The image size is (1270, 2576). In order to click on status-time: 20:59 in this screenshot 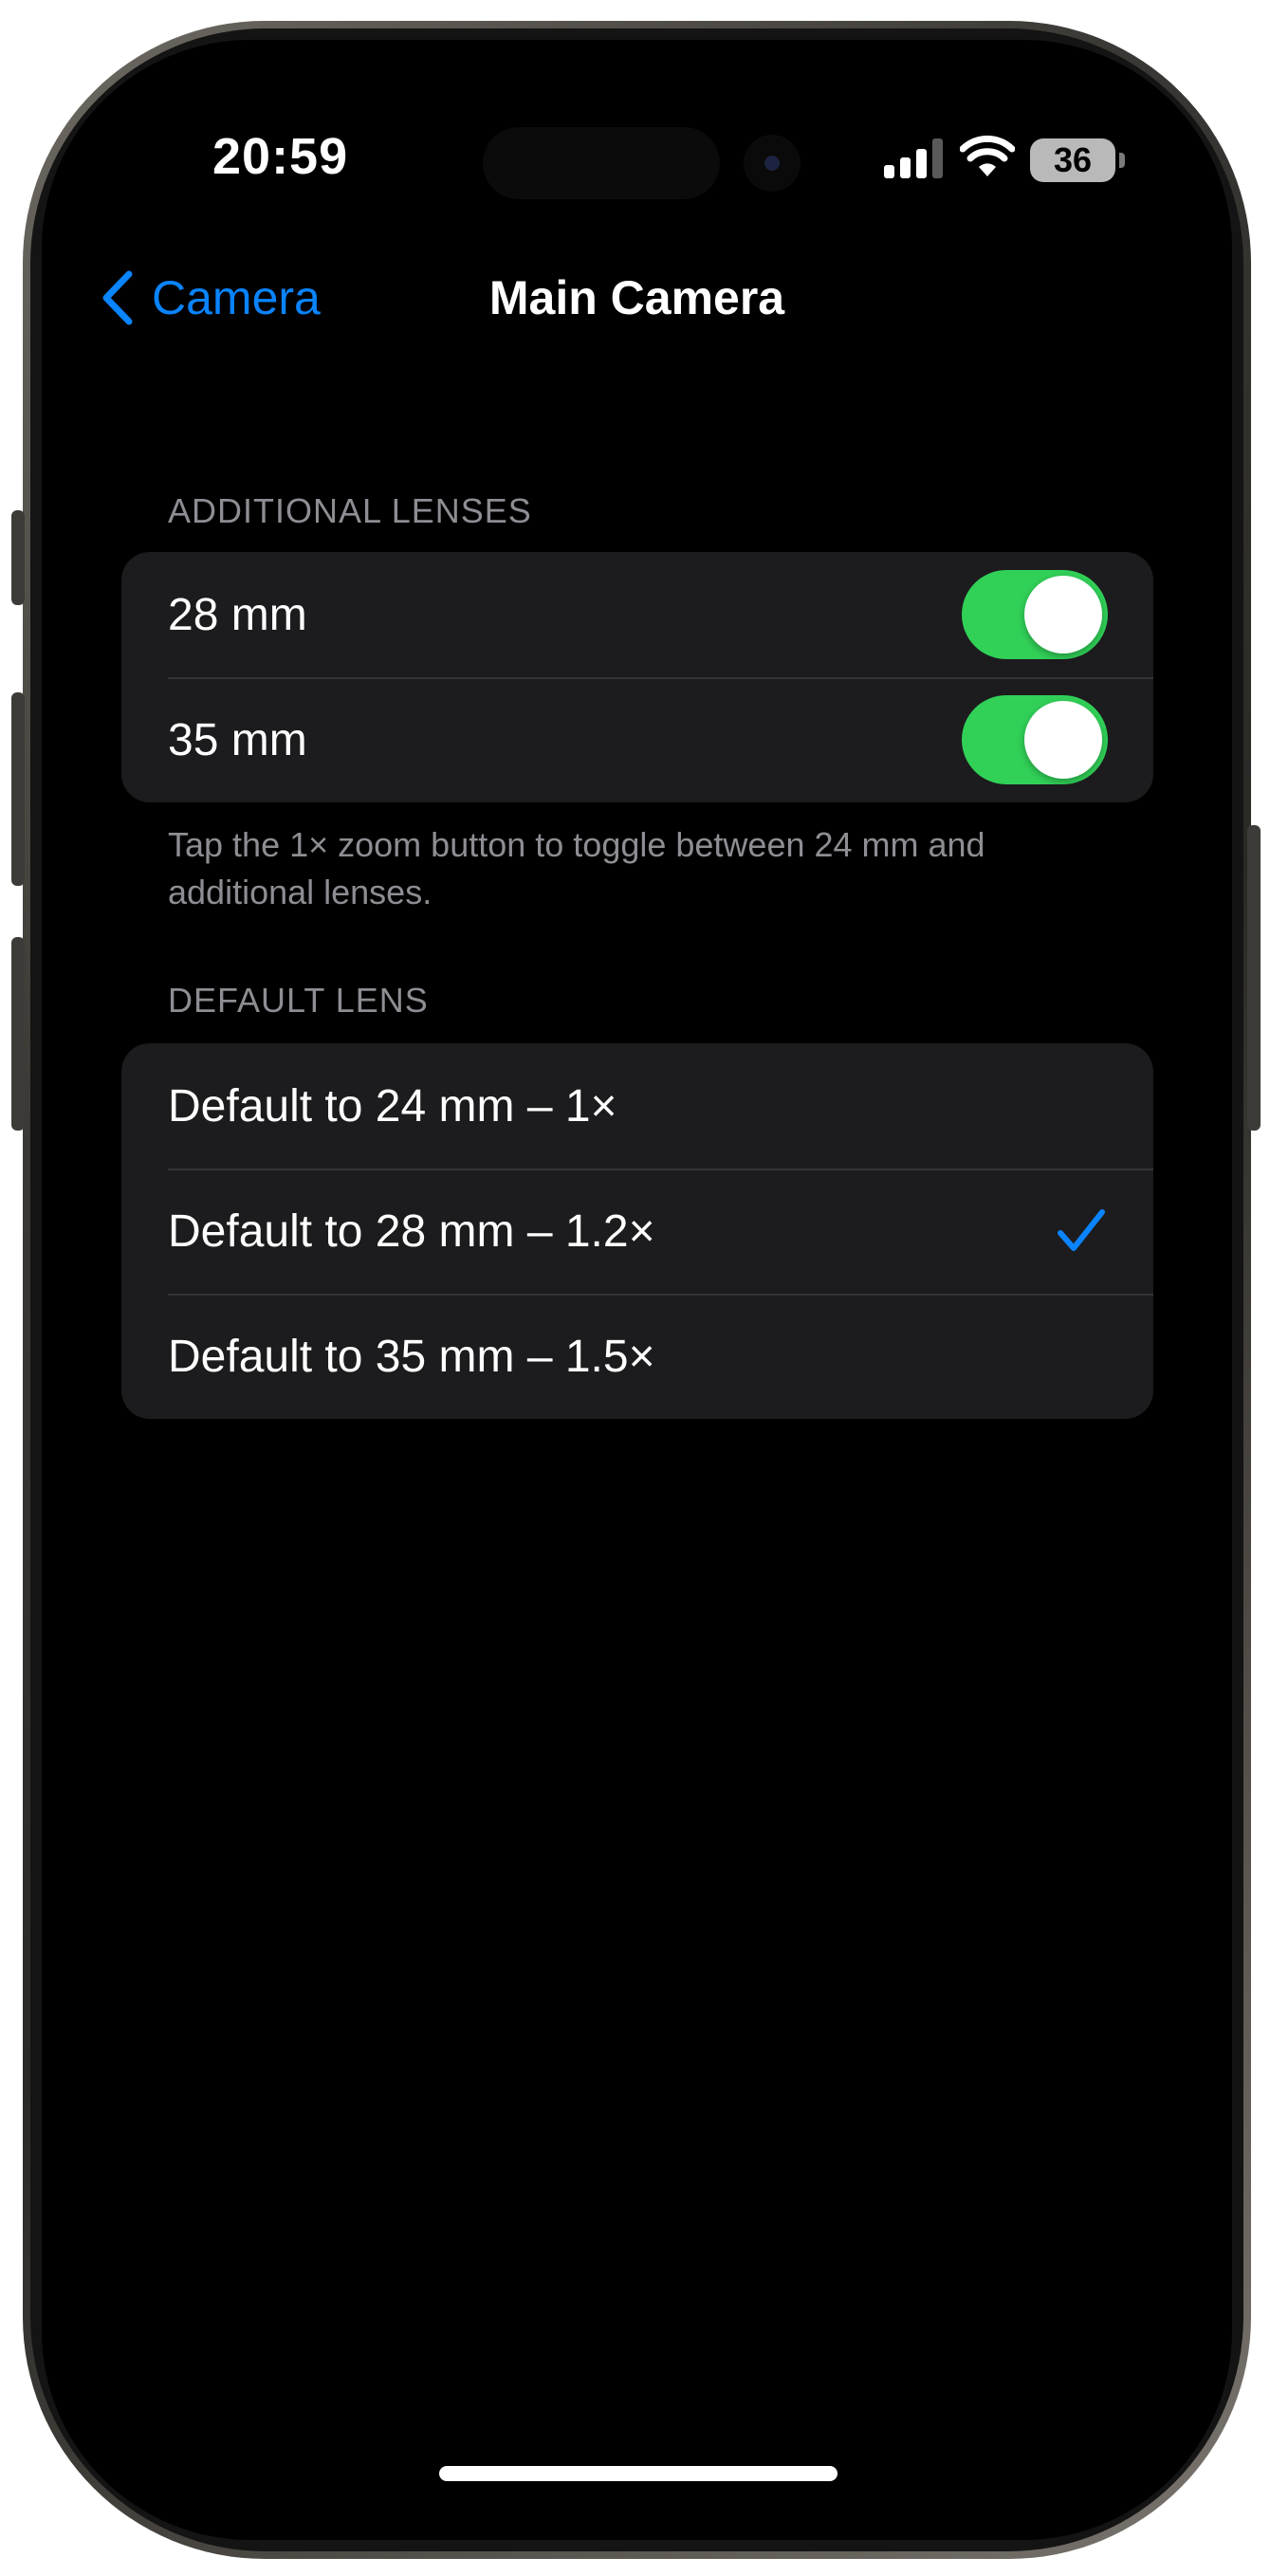, I will do `click(280, 156)`.